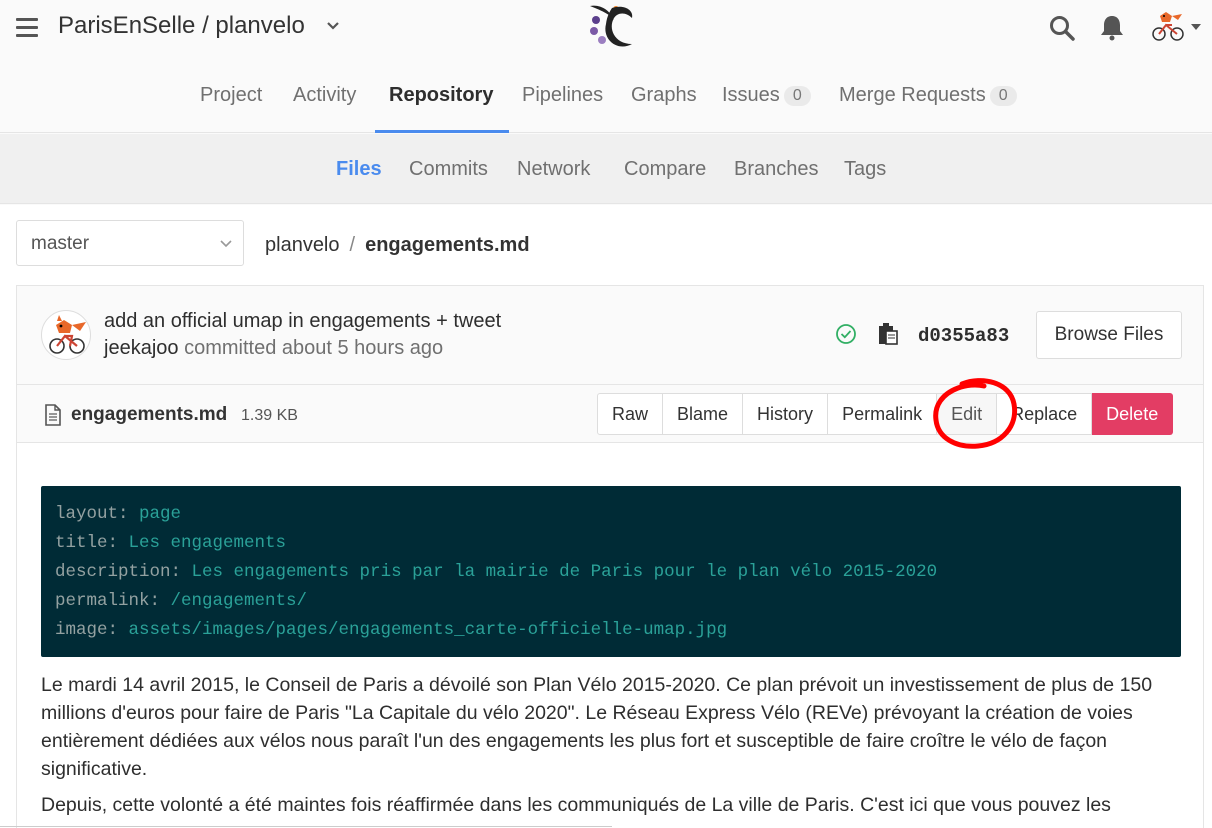 The width and height of the screenshot is (1212, 828). Describe the element at coordinates (846, 334) in the screenshot. I see `pipeline-success-icon` at that location.